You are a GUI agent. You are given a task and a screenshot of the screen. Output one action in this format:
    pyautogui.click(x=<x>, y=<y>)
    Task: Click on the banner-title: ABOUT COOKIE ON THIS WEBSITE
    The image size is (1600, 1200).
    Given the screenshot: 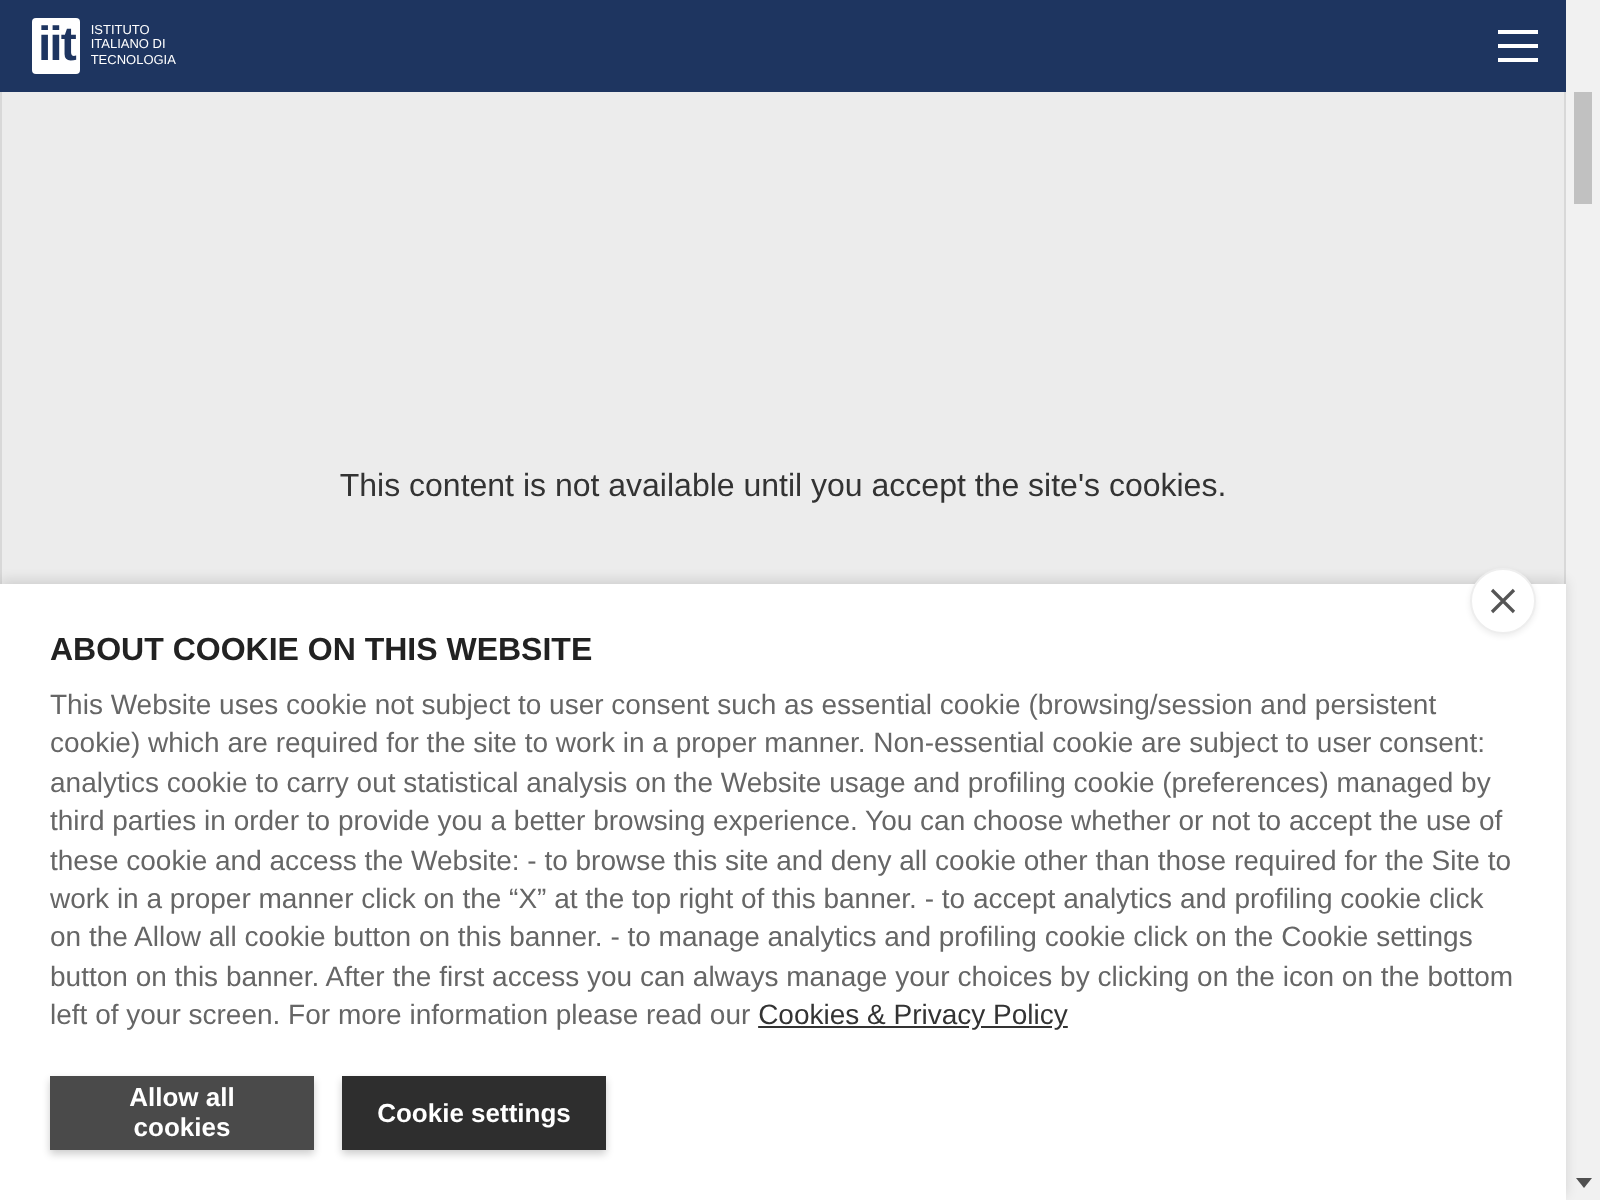 What is the action you would take?
    pyautogui.click(x=322, y=652)
    